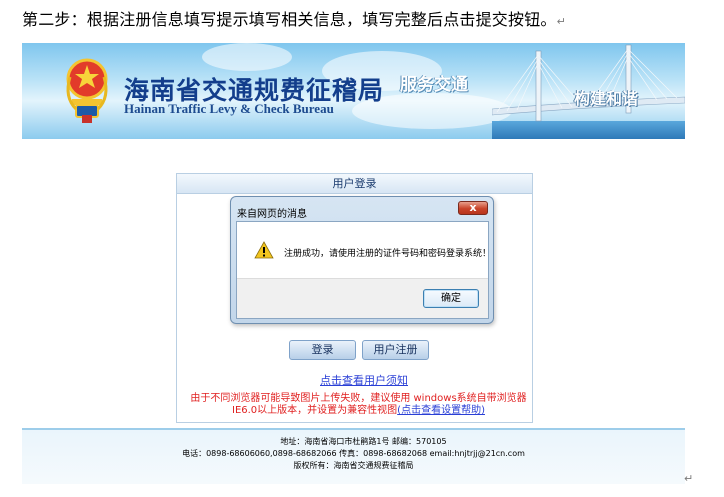 This screenshot has width=724, height=497. What do you see at coordinates (395, 350) in the screenshot?
I see `register-button: 用户注册` at bounding box center [395, 350].